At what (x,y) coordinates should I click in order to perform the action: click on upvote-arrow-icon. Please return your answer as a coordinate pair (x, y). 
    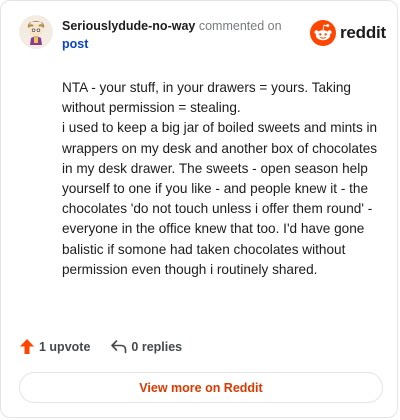
    Looking at the image, I should click on (27, 346).